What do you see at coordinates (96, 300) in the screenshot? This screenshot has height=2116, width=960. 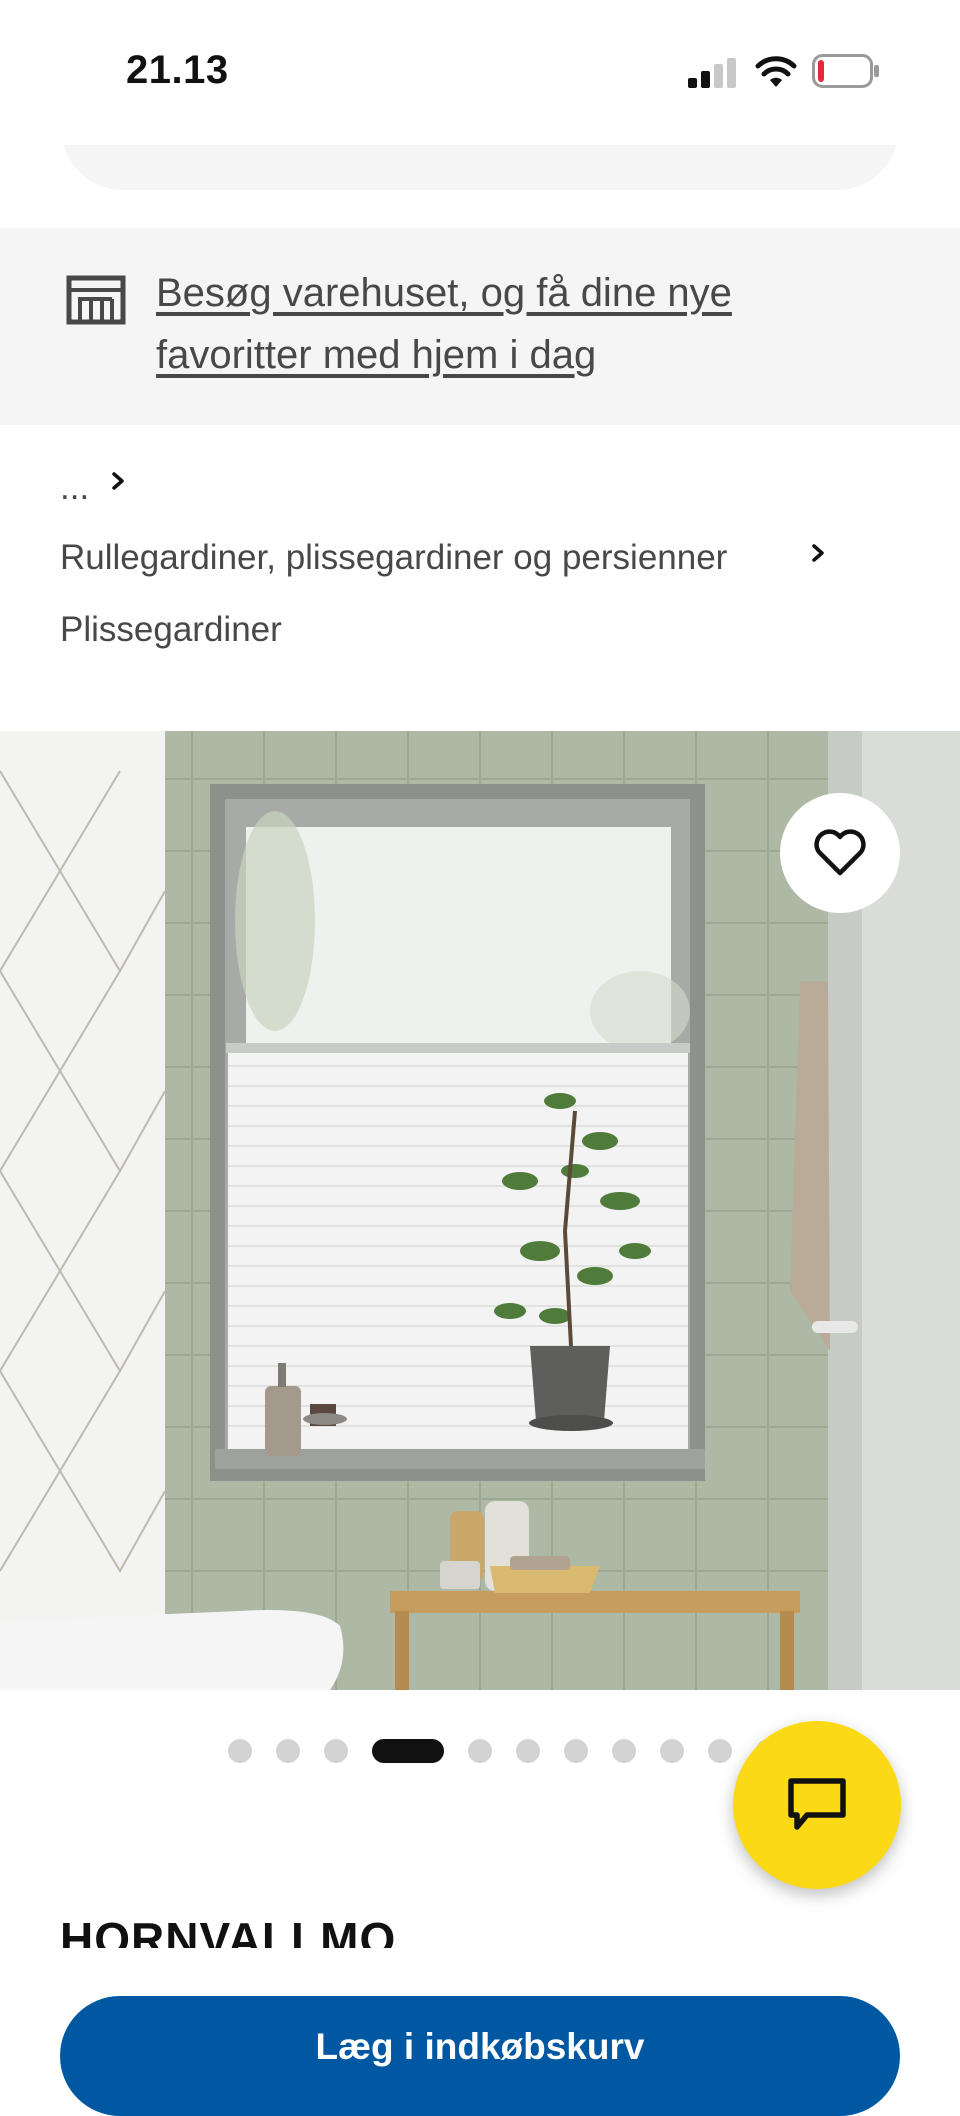 I see `store-icon` at bounding box center [96, 300].